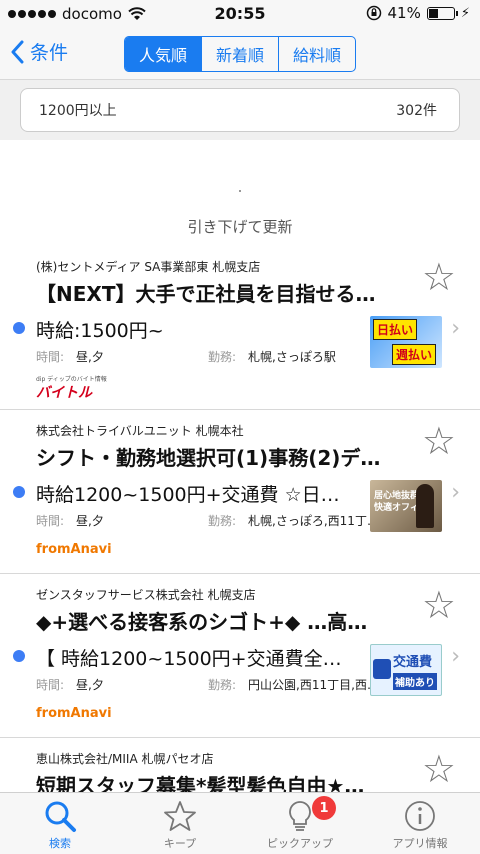 The width and height of the screenshot is (480, 854). I want to click on tab-label: アプリ情報, so click(420, 843).